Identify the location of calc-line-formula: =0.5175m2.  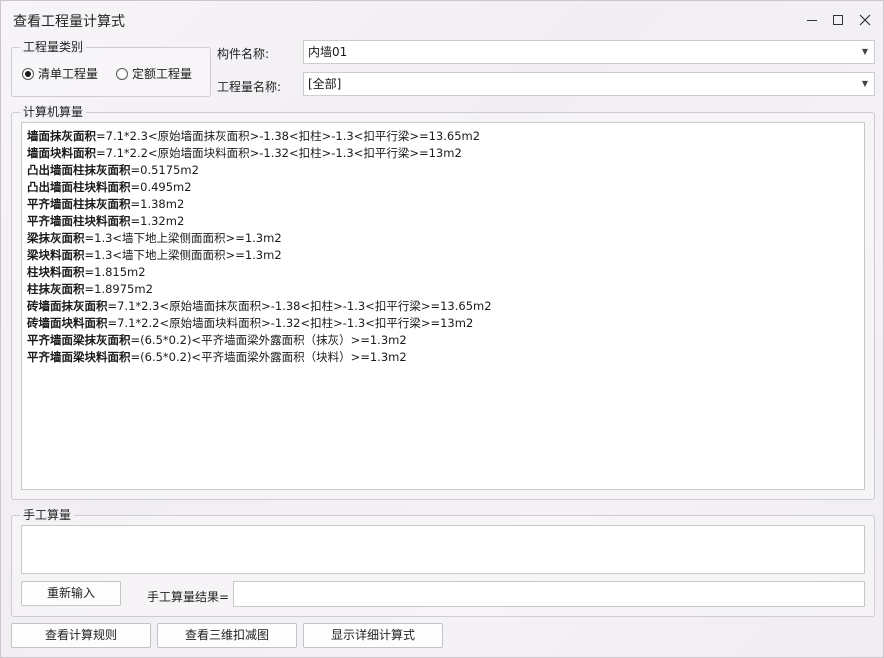
(164, 170).